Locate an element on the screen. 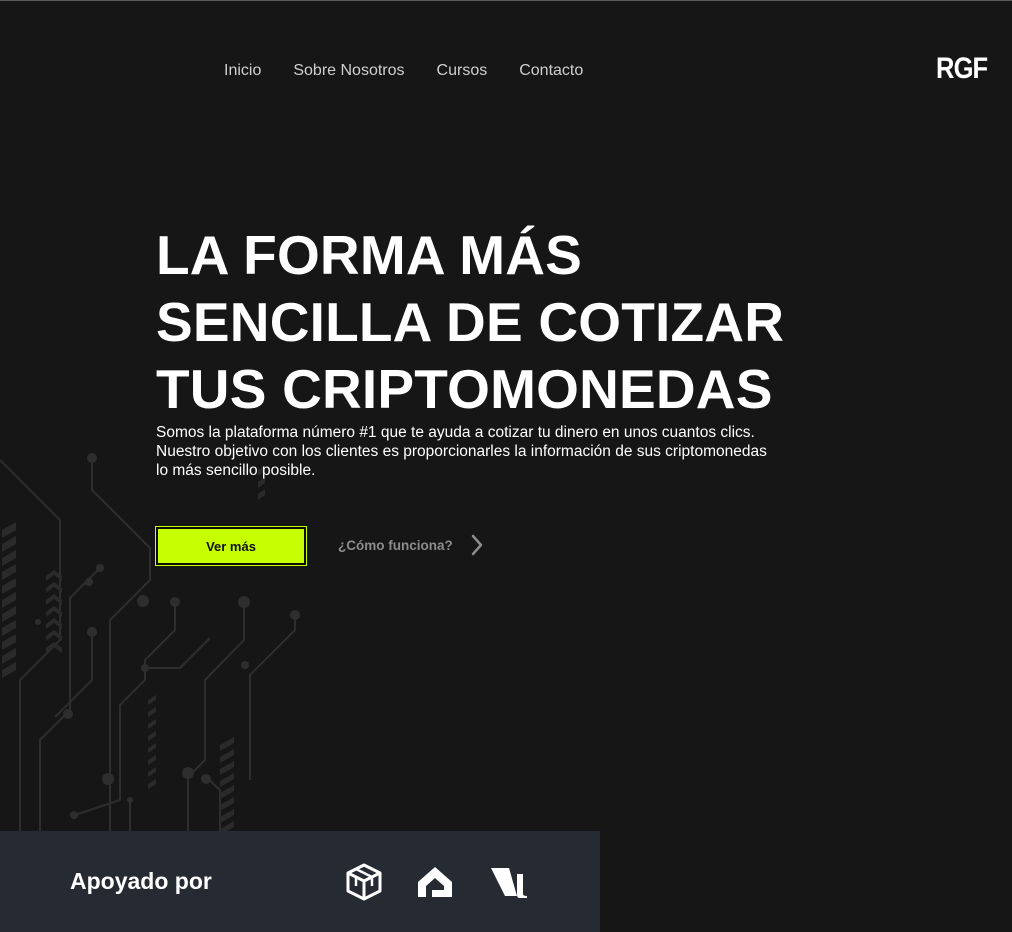 This screenshot has height=932, width=1012. como-funciona-label: ¿Cómo funciona? is located at coordinates (395, 545).